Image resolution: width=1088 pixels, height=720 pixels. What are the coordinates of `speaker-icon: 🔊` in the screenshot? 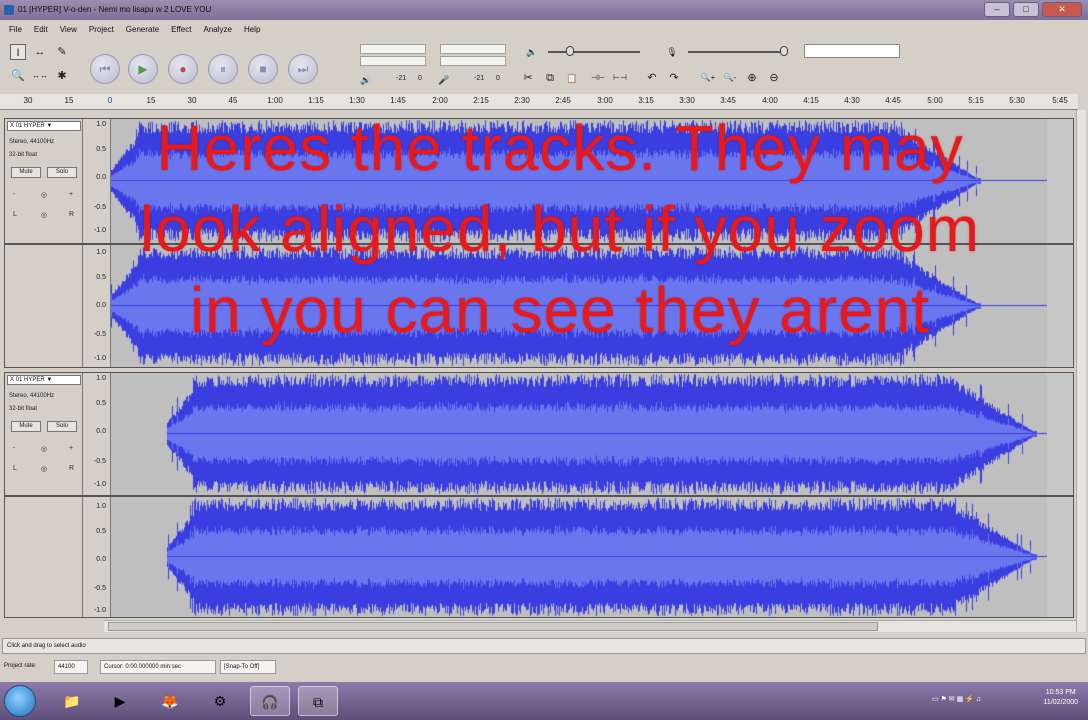 It's located at (366, 80).